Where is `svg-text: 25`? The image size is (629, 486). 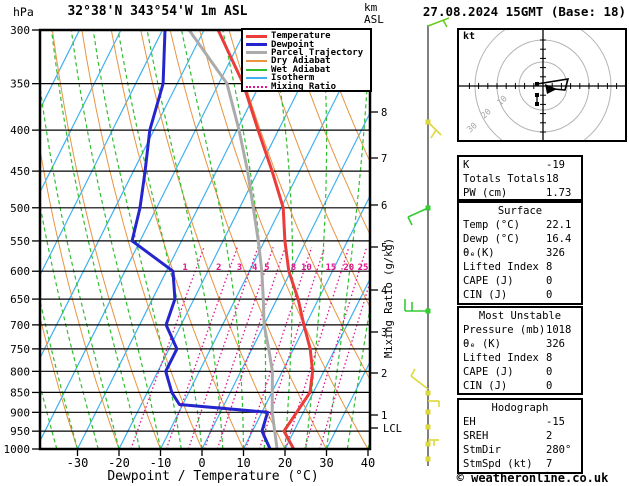
svg-text: 25 is located at coordinates (363, 268).